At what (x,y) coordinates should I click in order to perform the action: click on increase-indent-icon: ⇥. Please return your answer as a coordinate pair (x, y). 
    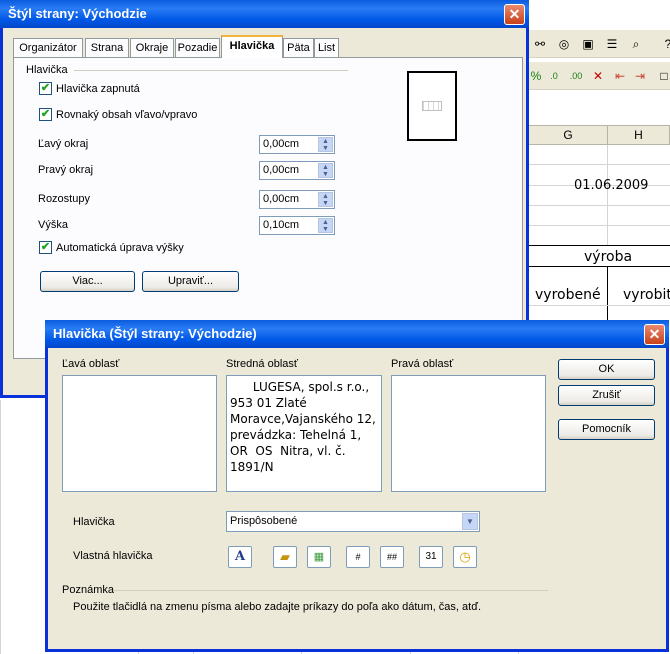
    Looking at the image, I should click on (640, 76).